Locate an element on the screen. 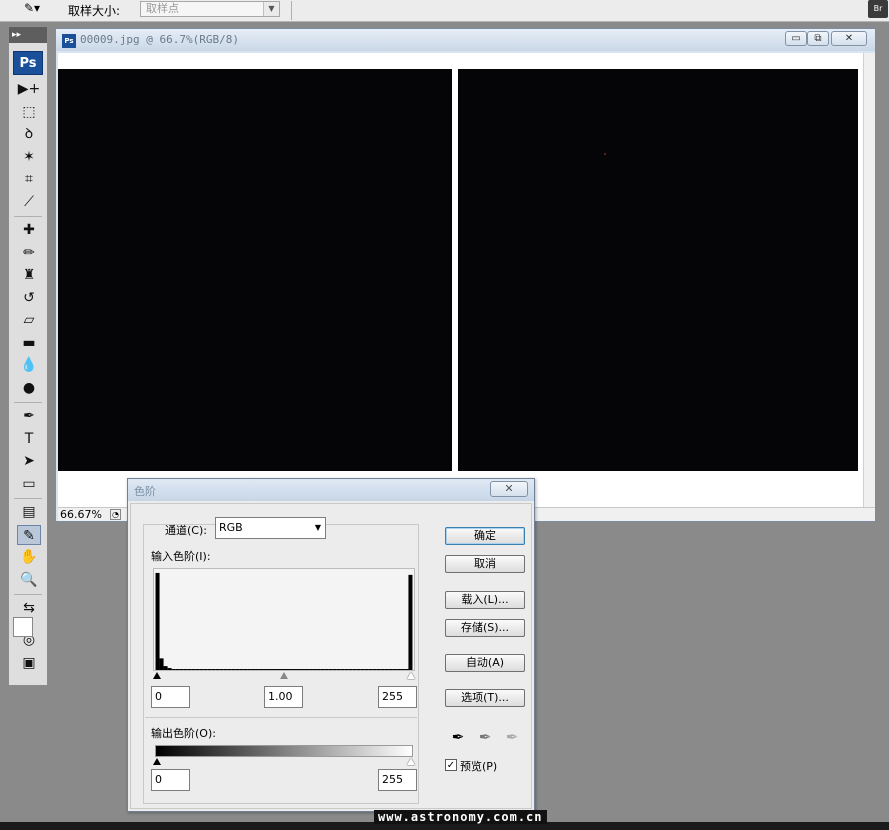  minimize-button: ▭ is located at coordinates (796, 38).